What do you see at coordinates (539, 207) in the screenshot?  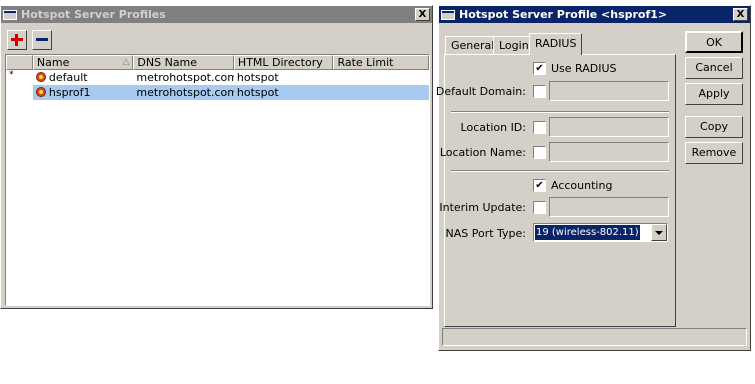 I see `interim-update-checkbox` at bounding box center [539, 207].